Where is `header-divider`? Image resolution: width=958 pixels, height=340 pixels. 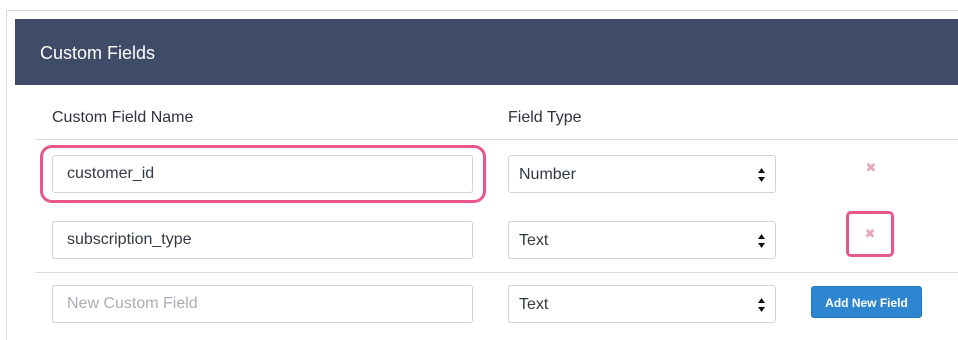 header-divider is located at coordinates (496, 139).